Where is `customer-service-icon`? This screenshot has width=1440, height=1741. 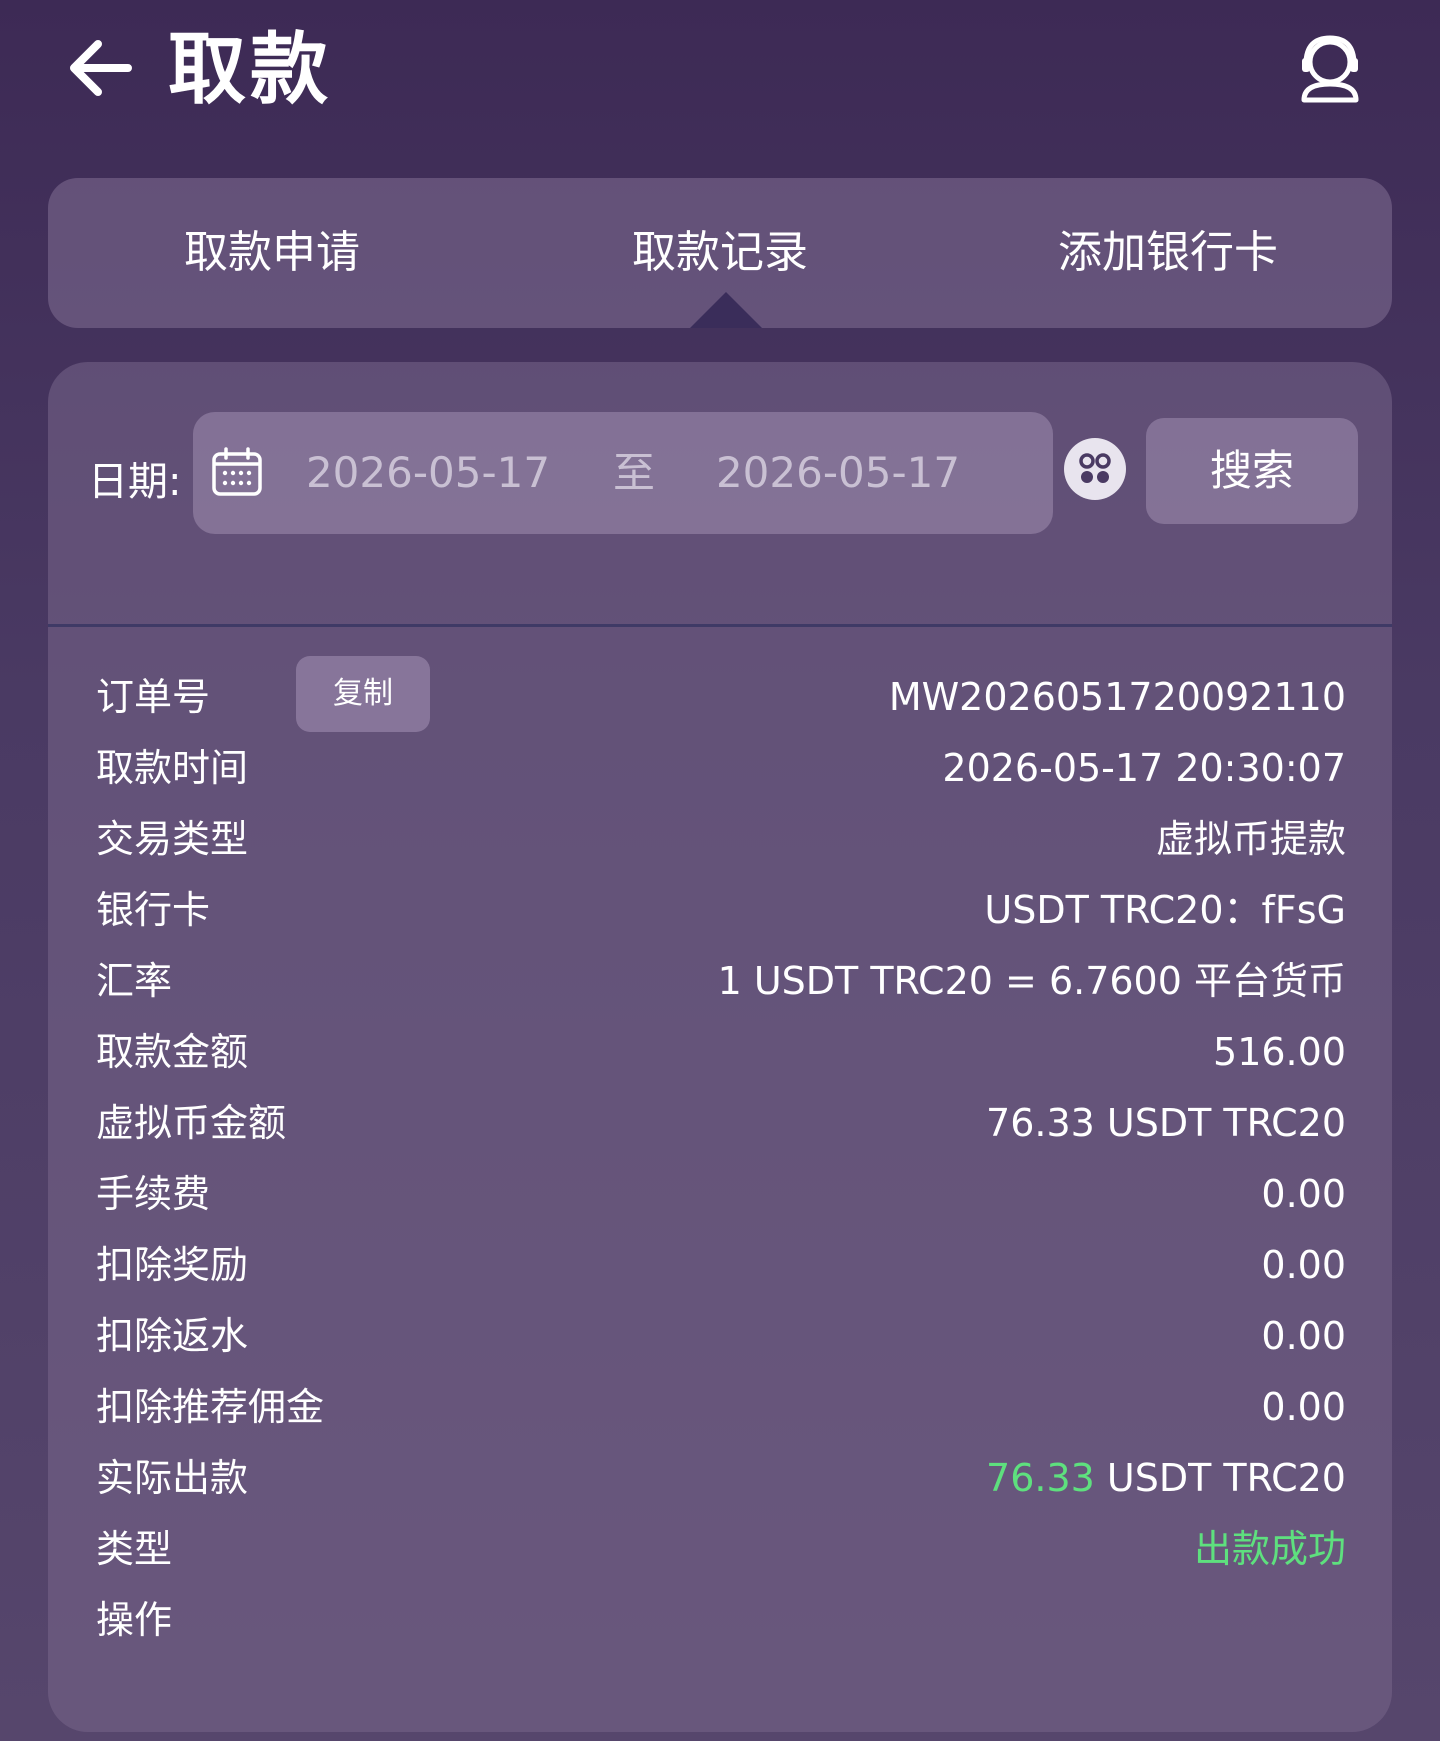
customer-service-icon is located at coordinates (1330, 69).